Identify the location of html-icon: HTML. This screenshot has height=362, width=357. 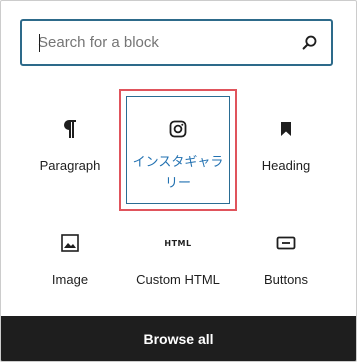
(178, 243).